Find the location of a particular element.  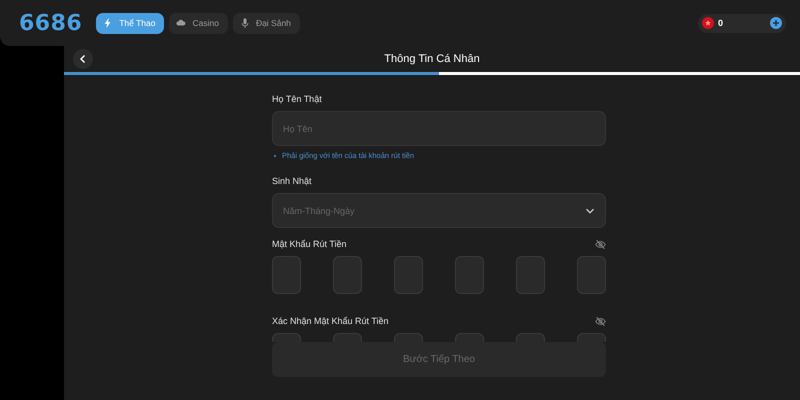

back-button is located at coordinates (83, 59).